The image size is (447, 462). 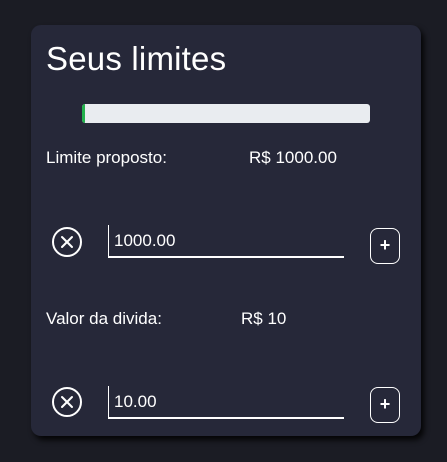 I want to click on limit-input, so click(x=224, y=241).